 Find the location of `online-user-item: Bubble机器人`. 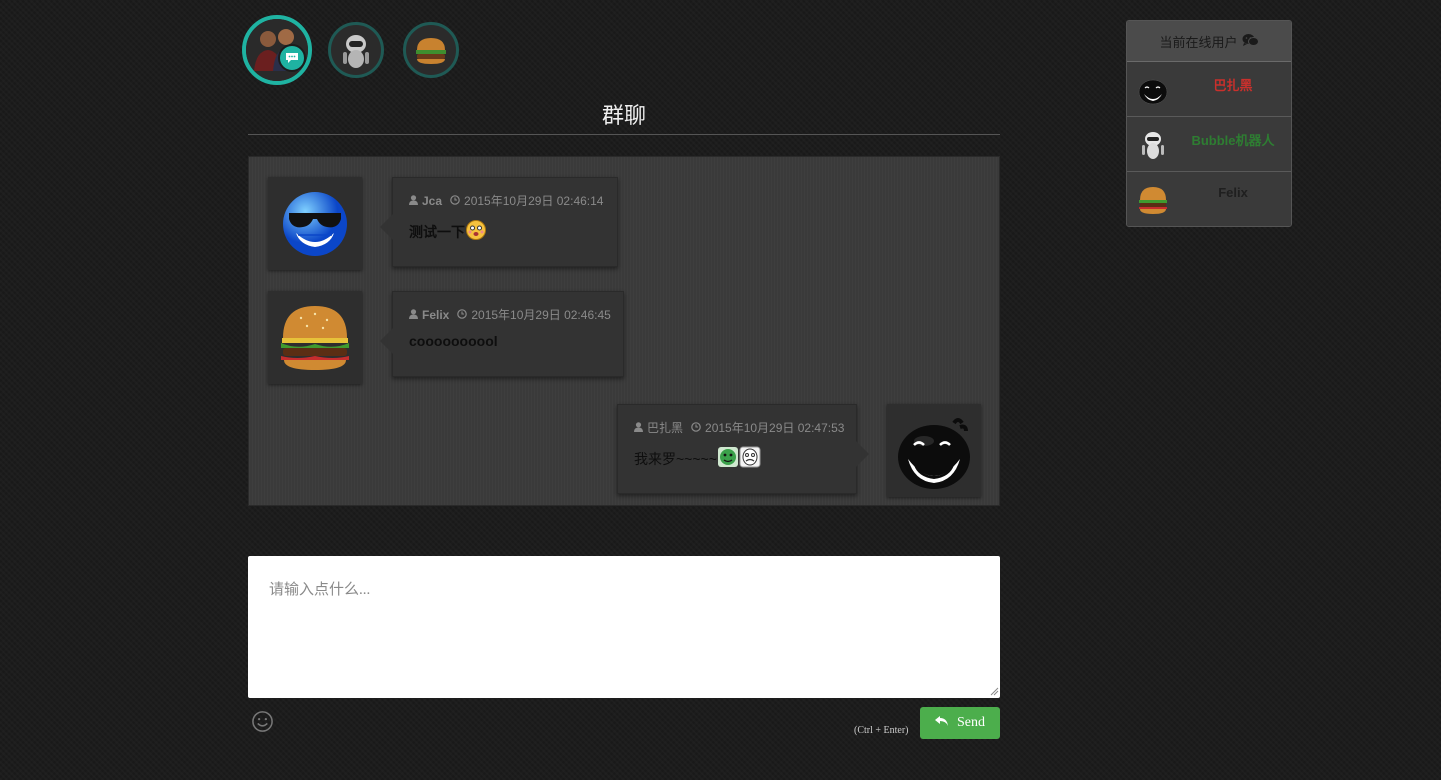

online-user-item: Bubble机器人 is located at coordinates (1209, 144).